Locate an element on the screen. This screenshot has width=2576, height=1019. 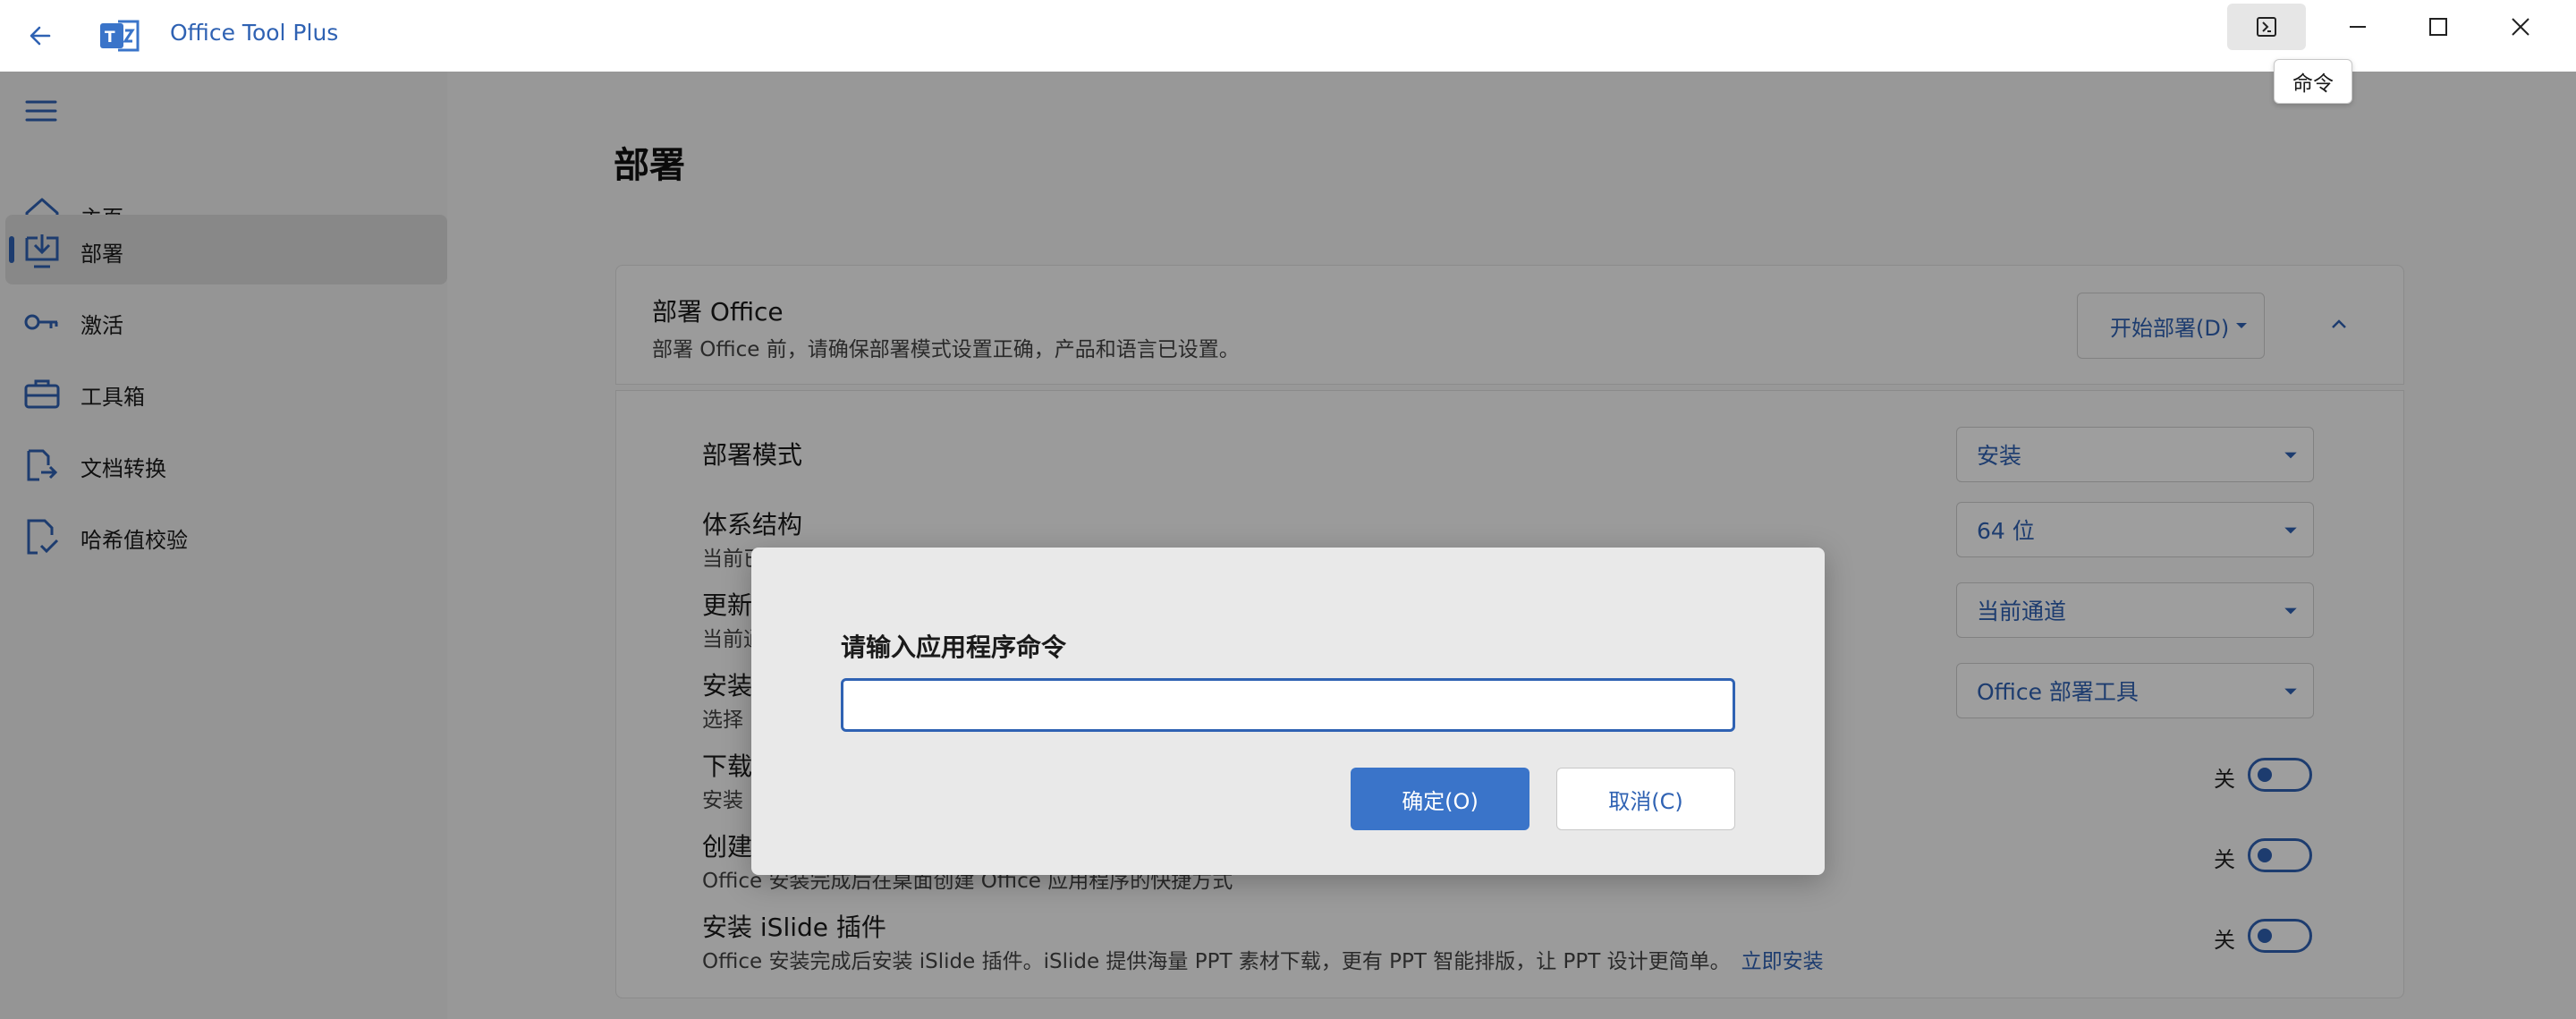
command-button is located at coordinates (2266, 27).